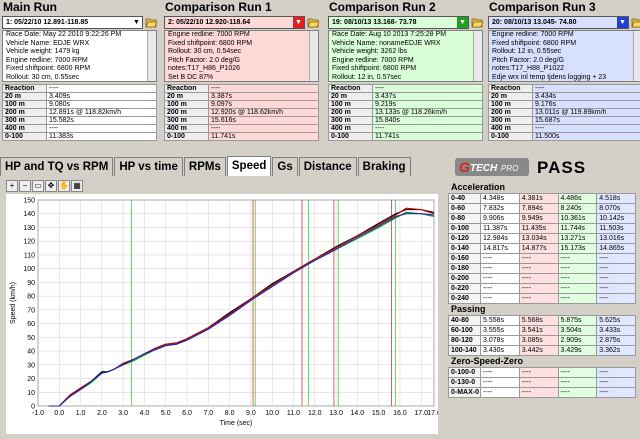 The image size is (640, 439). What do you see at coordinates (25, 186) in the screenshot?
I see `zoom-out-icon: −` at bounding box center [25, 186].